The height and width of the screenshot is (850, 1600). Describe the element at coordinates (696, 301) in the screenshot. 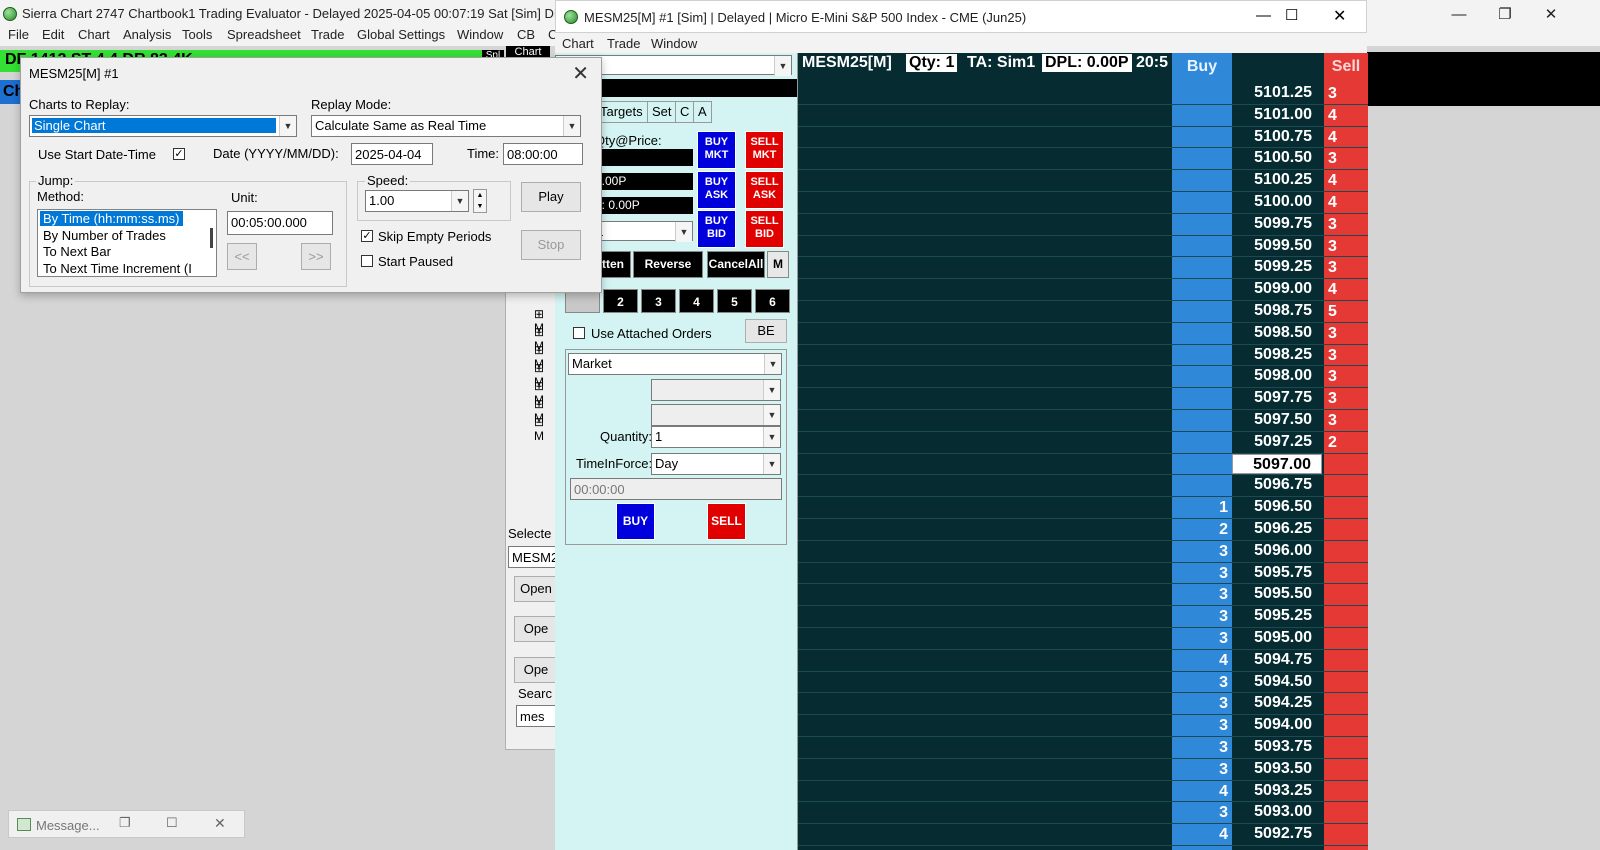

I see `number-tab-4: 4` at that location.